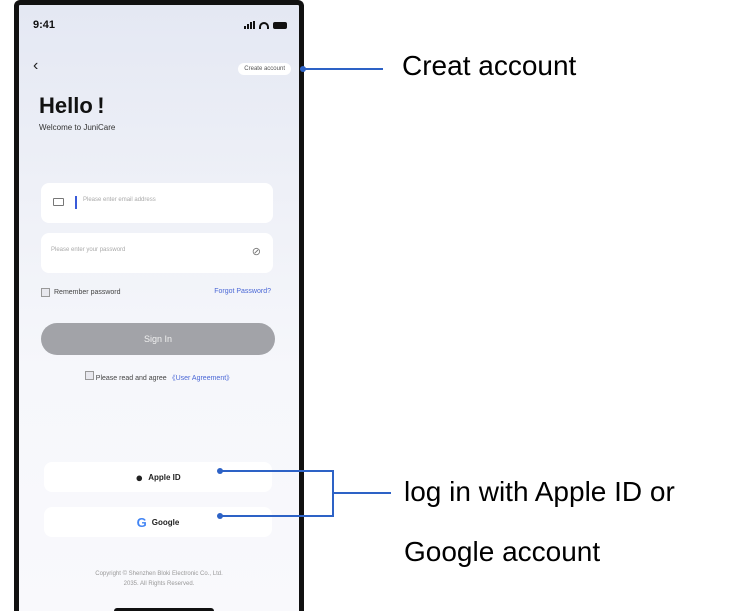 The height and width of the screenshot is (611, 750). What do you see at coordinates (87, 292) in the screenshot?
I see `remember-label: Remember password` at bounding box center [87, 292].